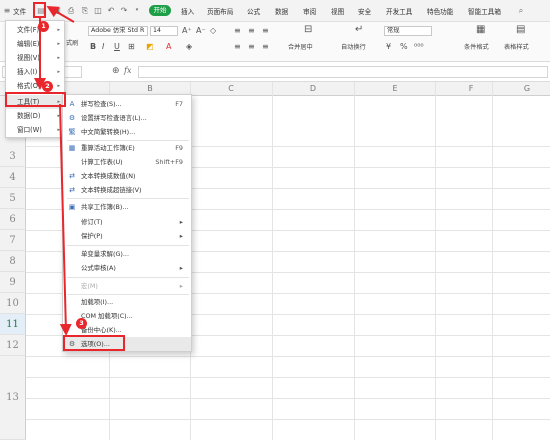 The image size is (550, 440). I want to click on step-badge-3: 3, so click(81, 323).